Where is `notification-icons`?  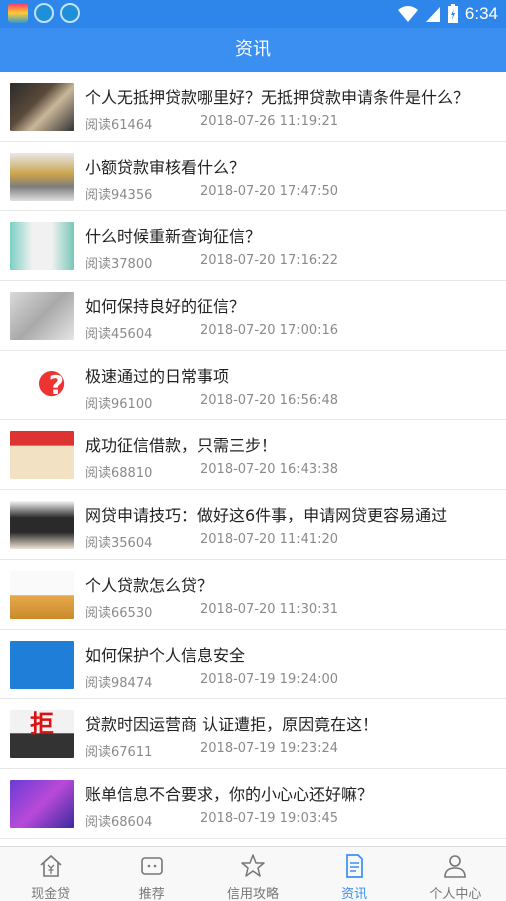
notification-icons is located at coordinates (44, 13).